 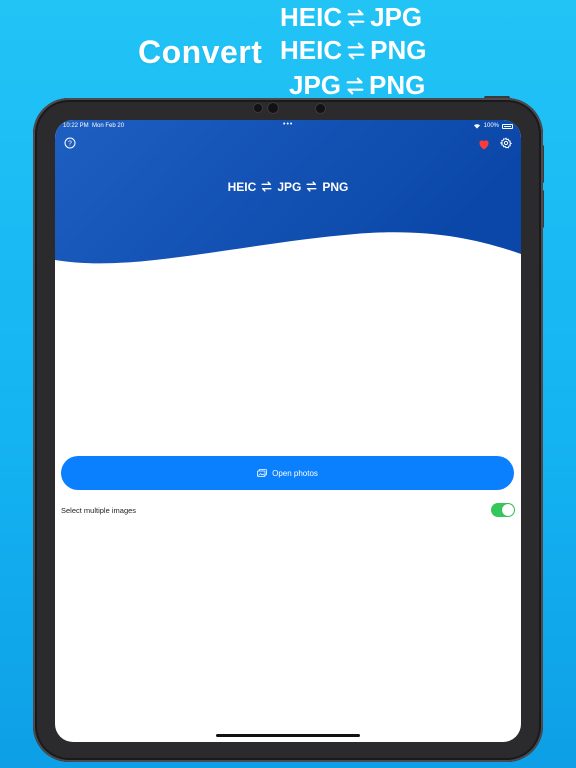 I want to click on status-indicators: 100%, so click(x=493, y=126).